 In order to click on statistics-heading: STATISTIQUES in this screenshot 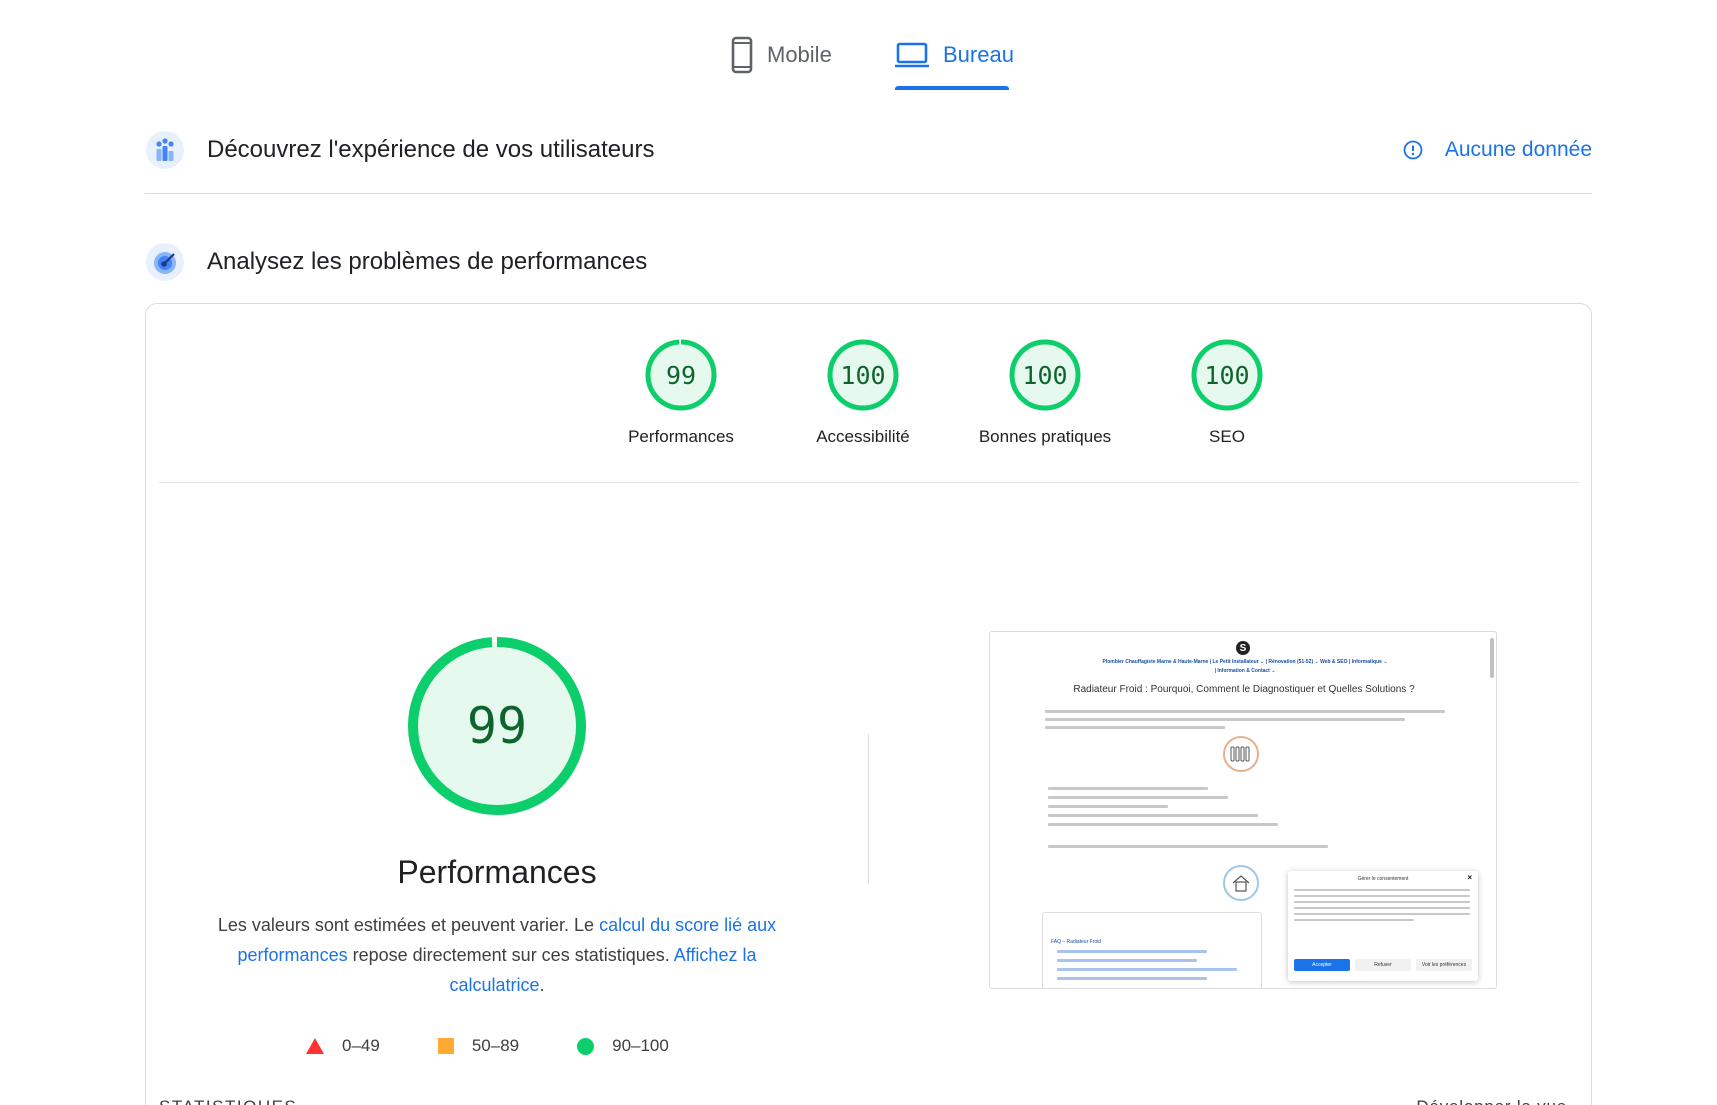, I will do `click(228, 1101)`.